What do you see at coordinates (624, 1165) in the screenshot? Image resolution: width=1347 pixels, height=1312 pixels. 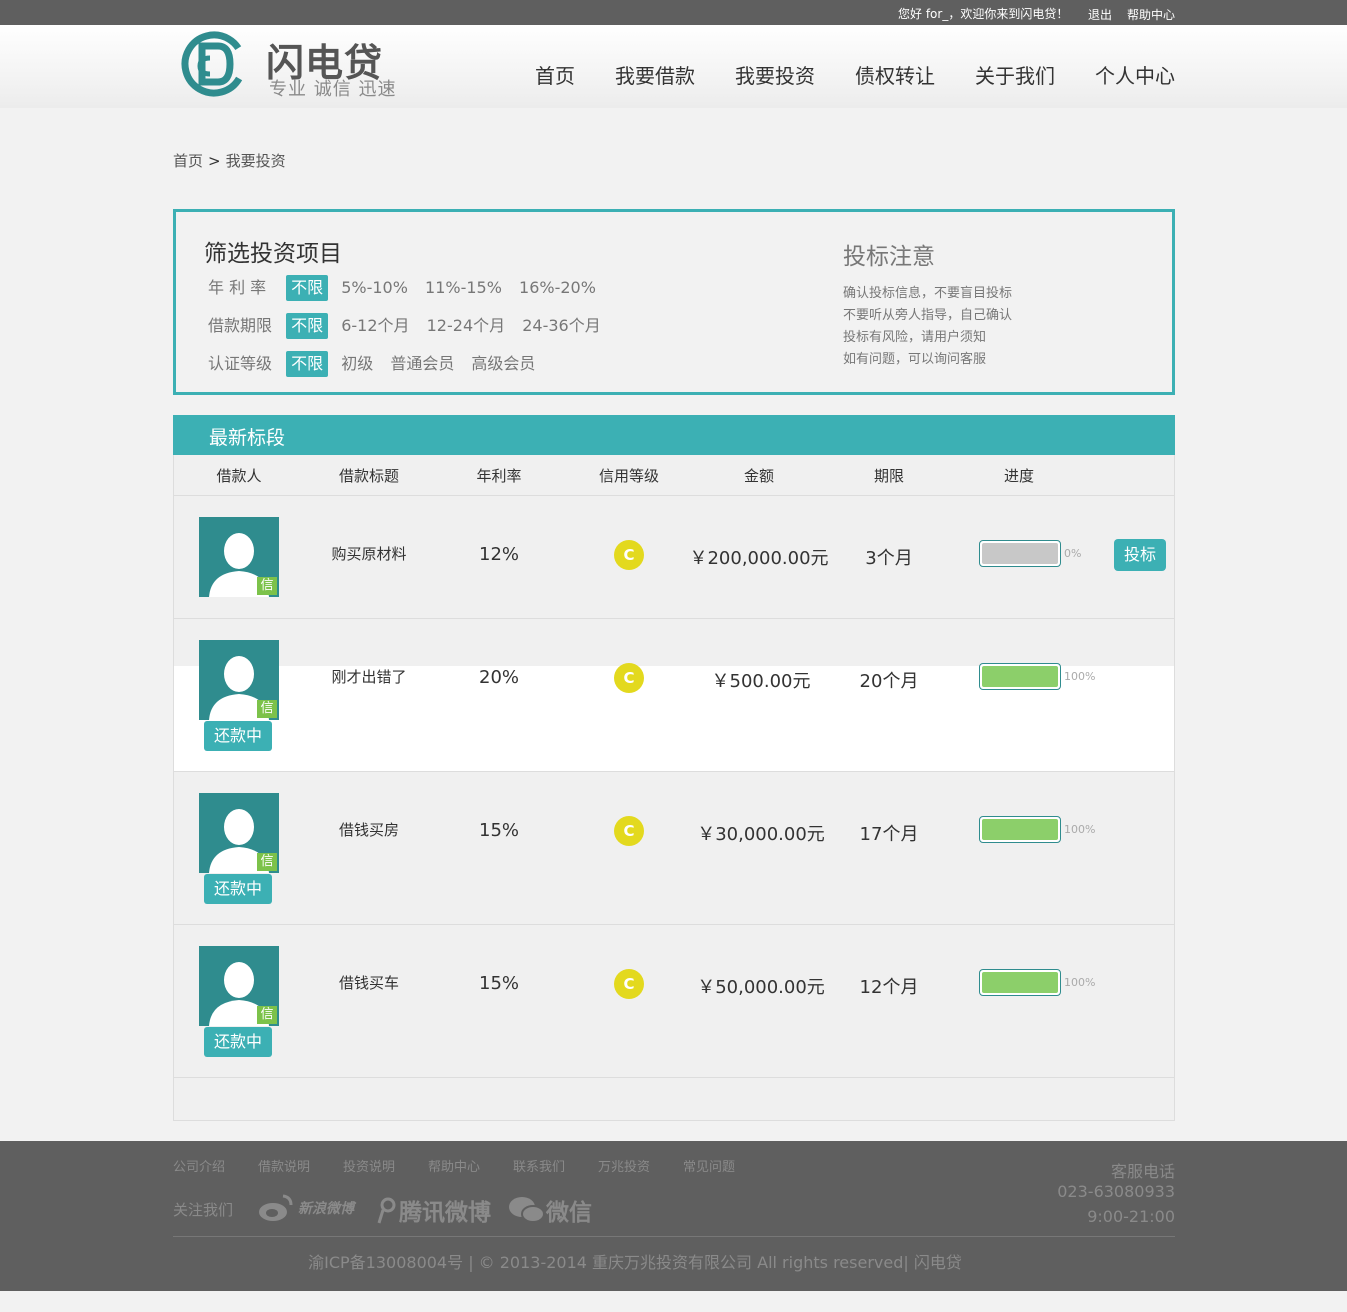 I see `footer-link: 万兆投资` at bounding box center [624, 1165].